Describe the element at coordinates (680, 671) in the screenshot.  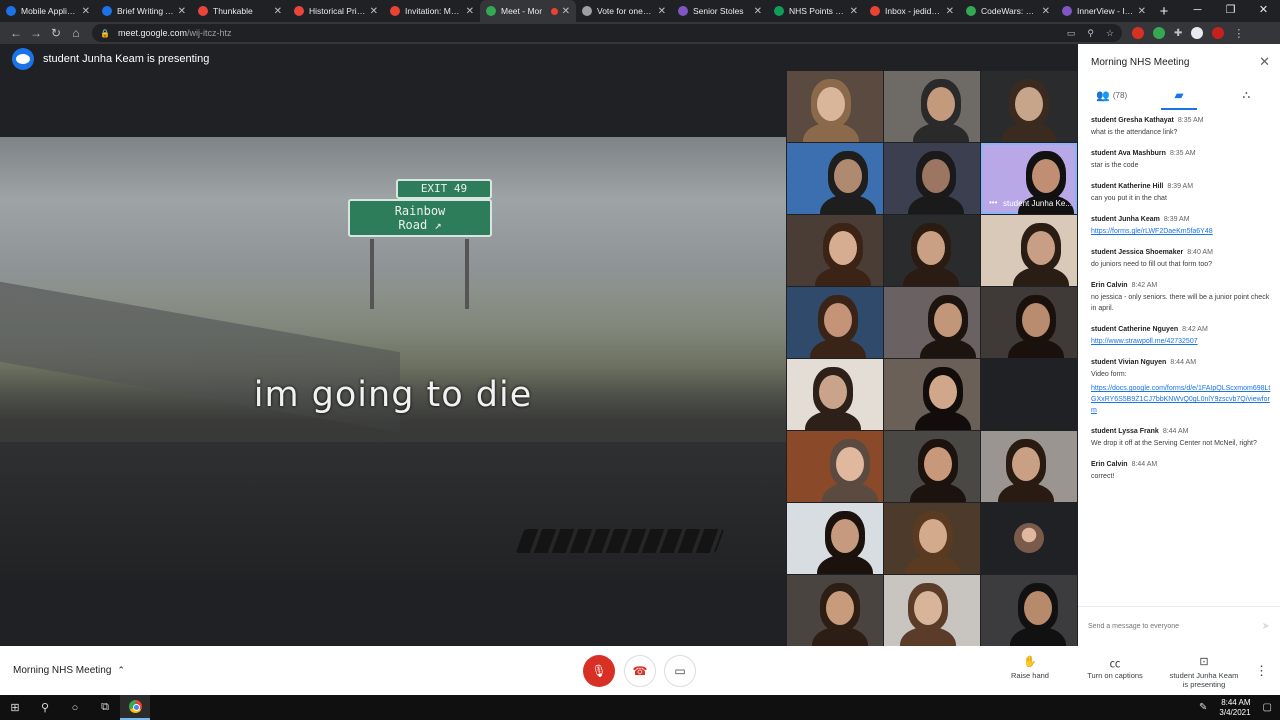
I see `camera-toggle-button: ▭` at that location.